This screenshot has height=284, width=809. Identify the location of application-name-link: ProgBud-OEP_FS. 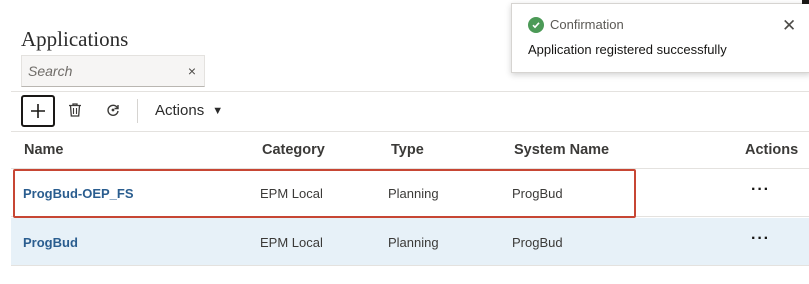
(78, 193).